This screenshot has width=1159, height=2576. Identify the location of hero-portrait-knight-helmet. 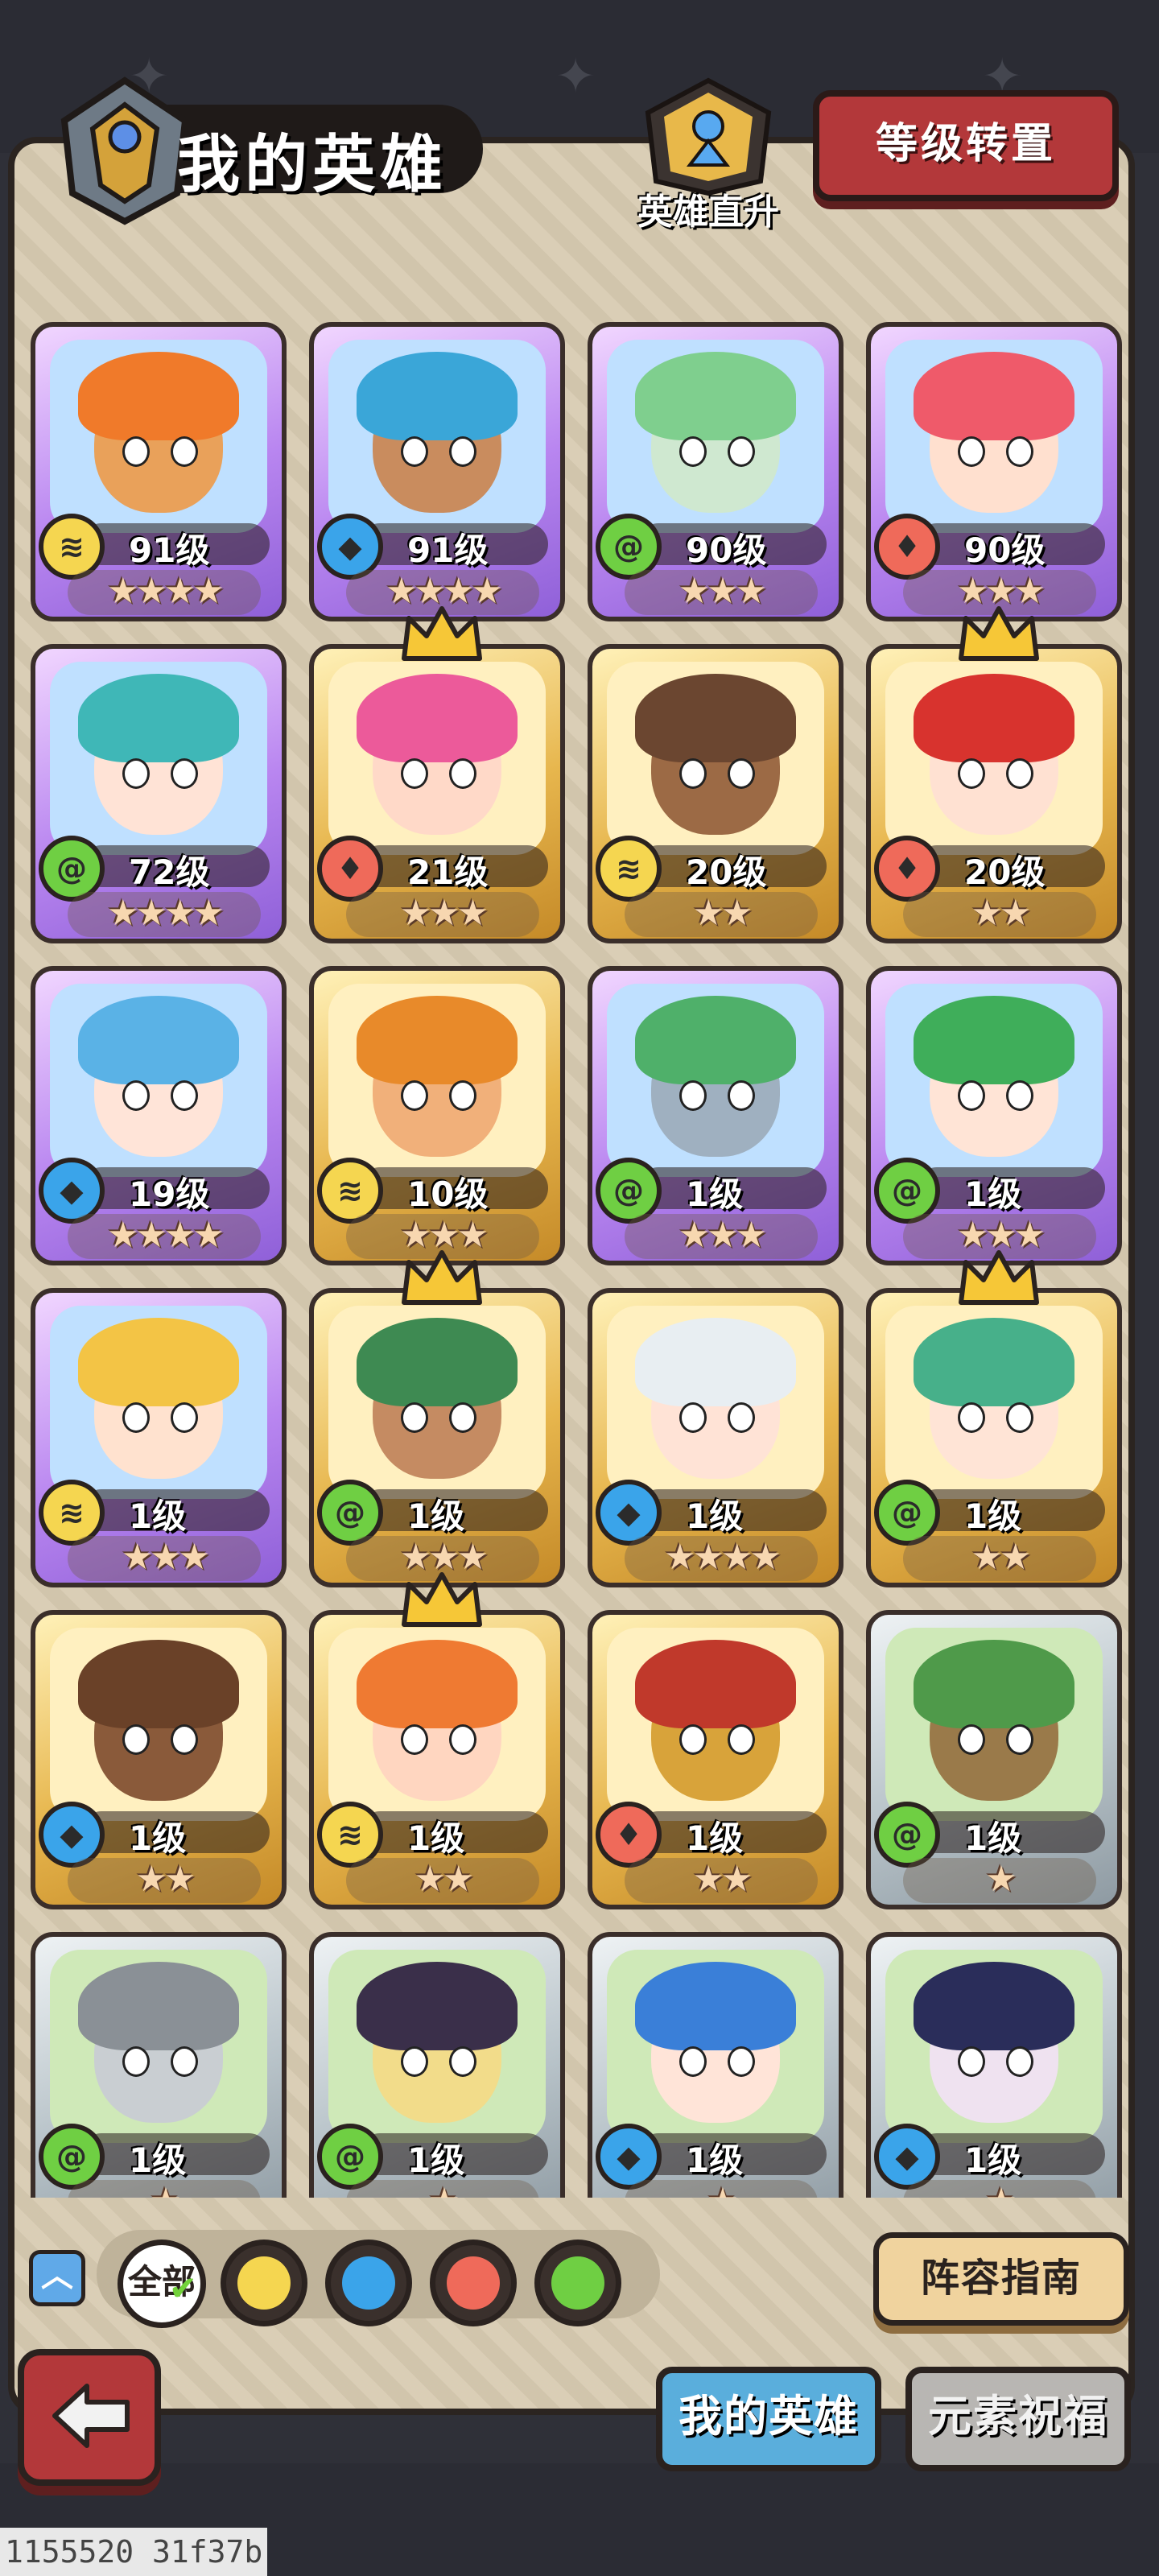
(158, 2046).